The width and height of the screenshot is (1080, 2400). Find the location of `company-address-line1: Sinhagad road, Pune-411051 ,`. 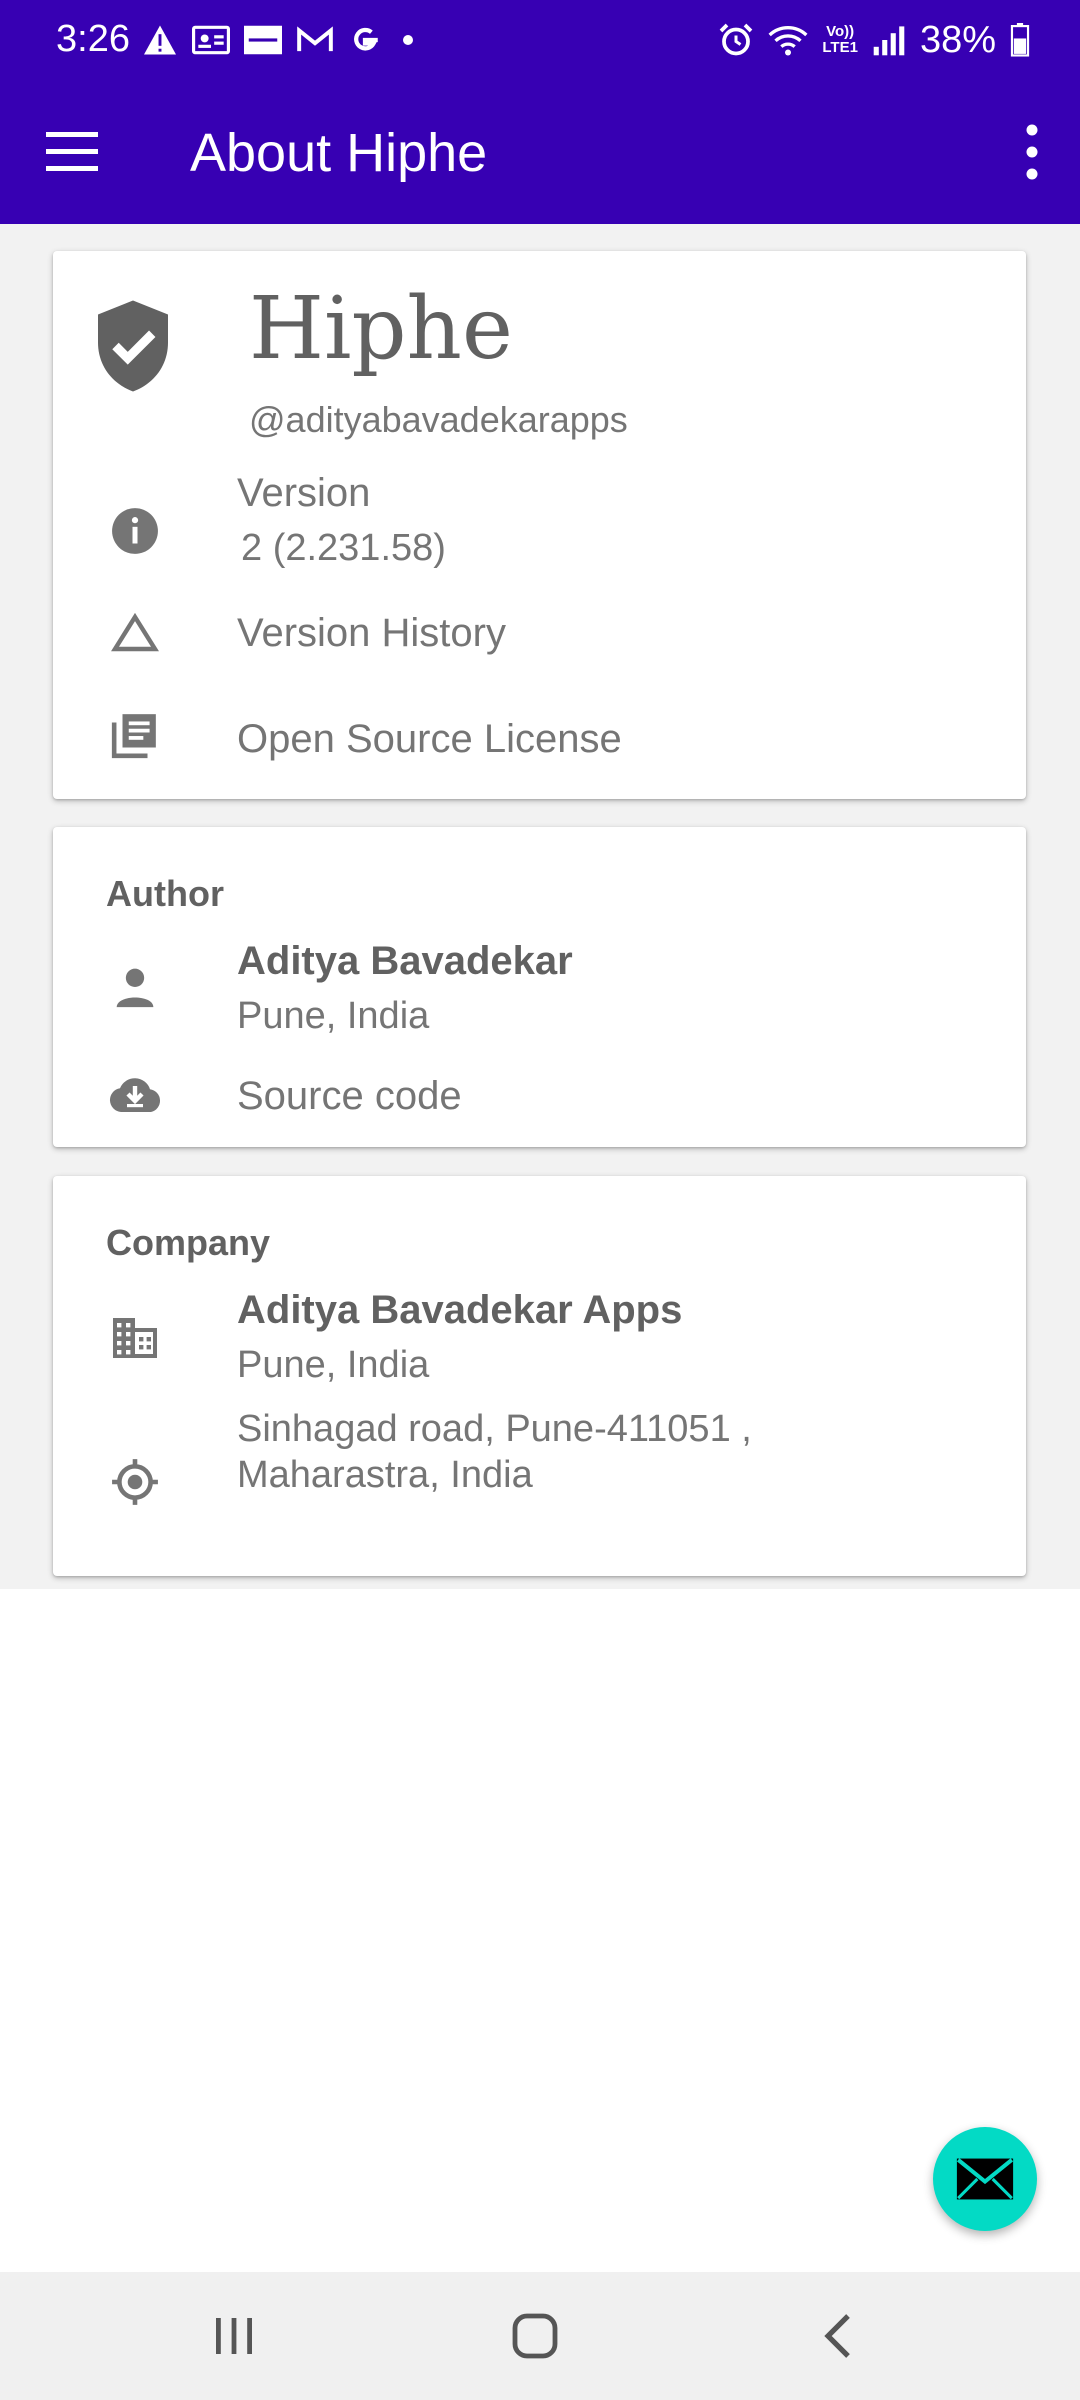

company-address-line1: Sinhagad road, Pune-411051 , is located at coordinates (494, 1429).